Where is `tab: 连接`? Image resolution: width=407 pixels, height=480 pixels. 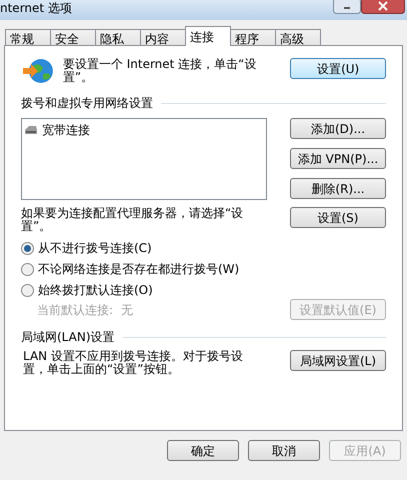 tab: 连接 is located at coordinates (208, 36).